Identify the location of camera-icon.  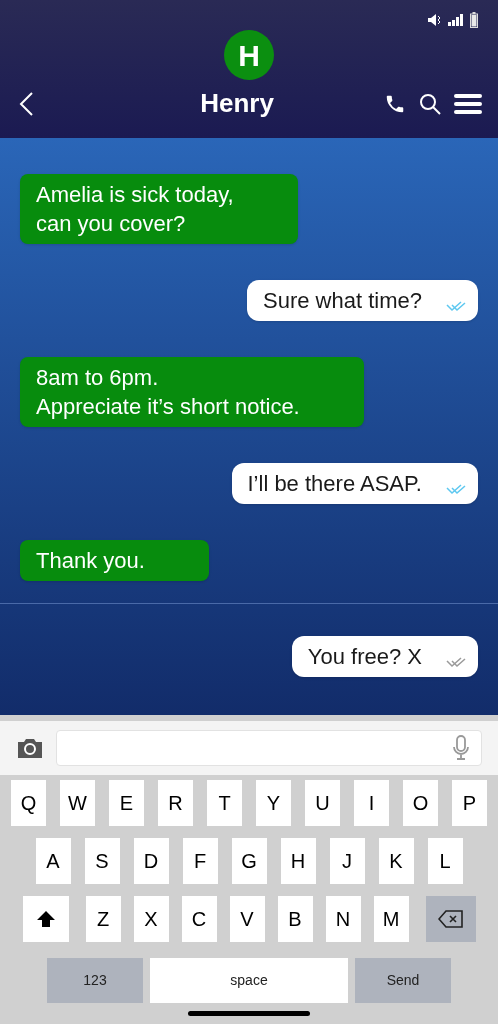
(30, 748).